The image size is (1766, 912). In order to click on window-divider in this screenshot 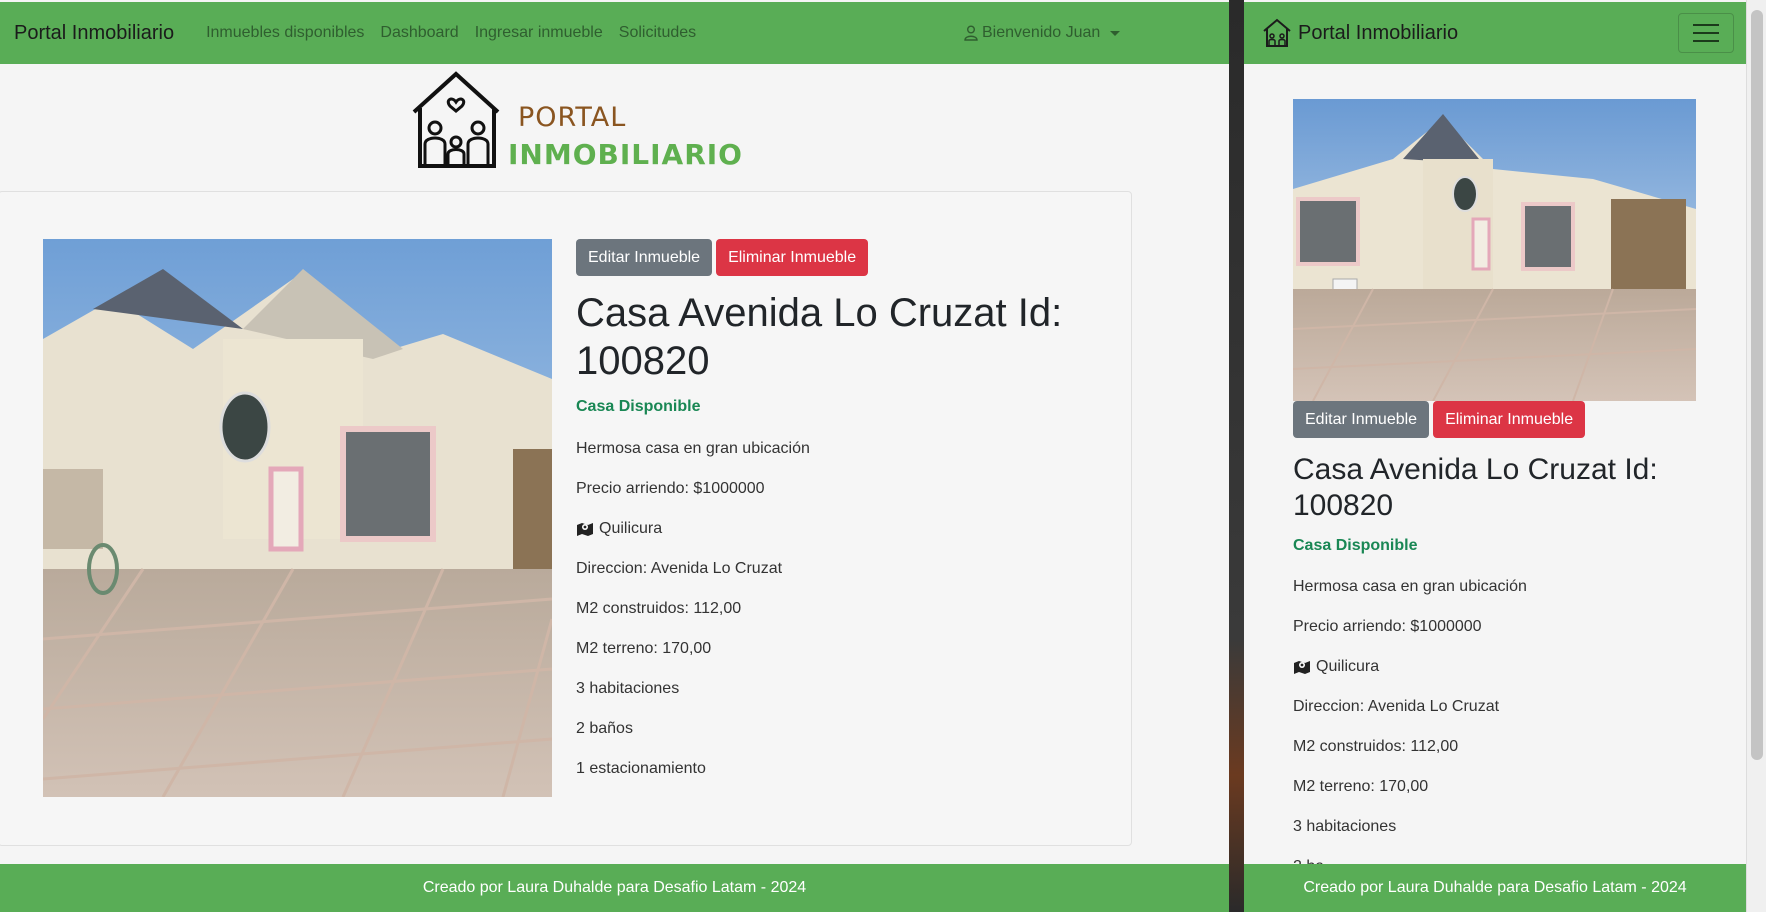, I will do `click(1236, 456)`.